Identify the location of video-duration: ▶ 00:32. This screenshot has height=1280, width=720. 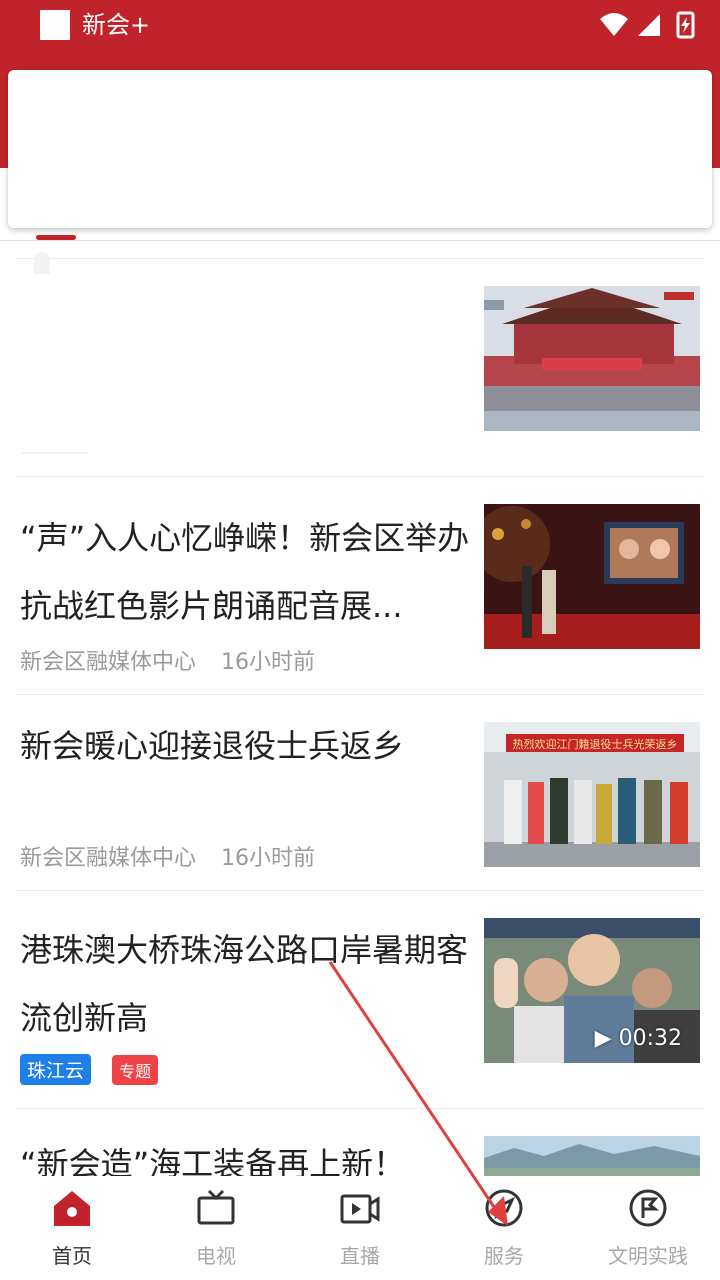
(638, 1038).